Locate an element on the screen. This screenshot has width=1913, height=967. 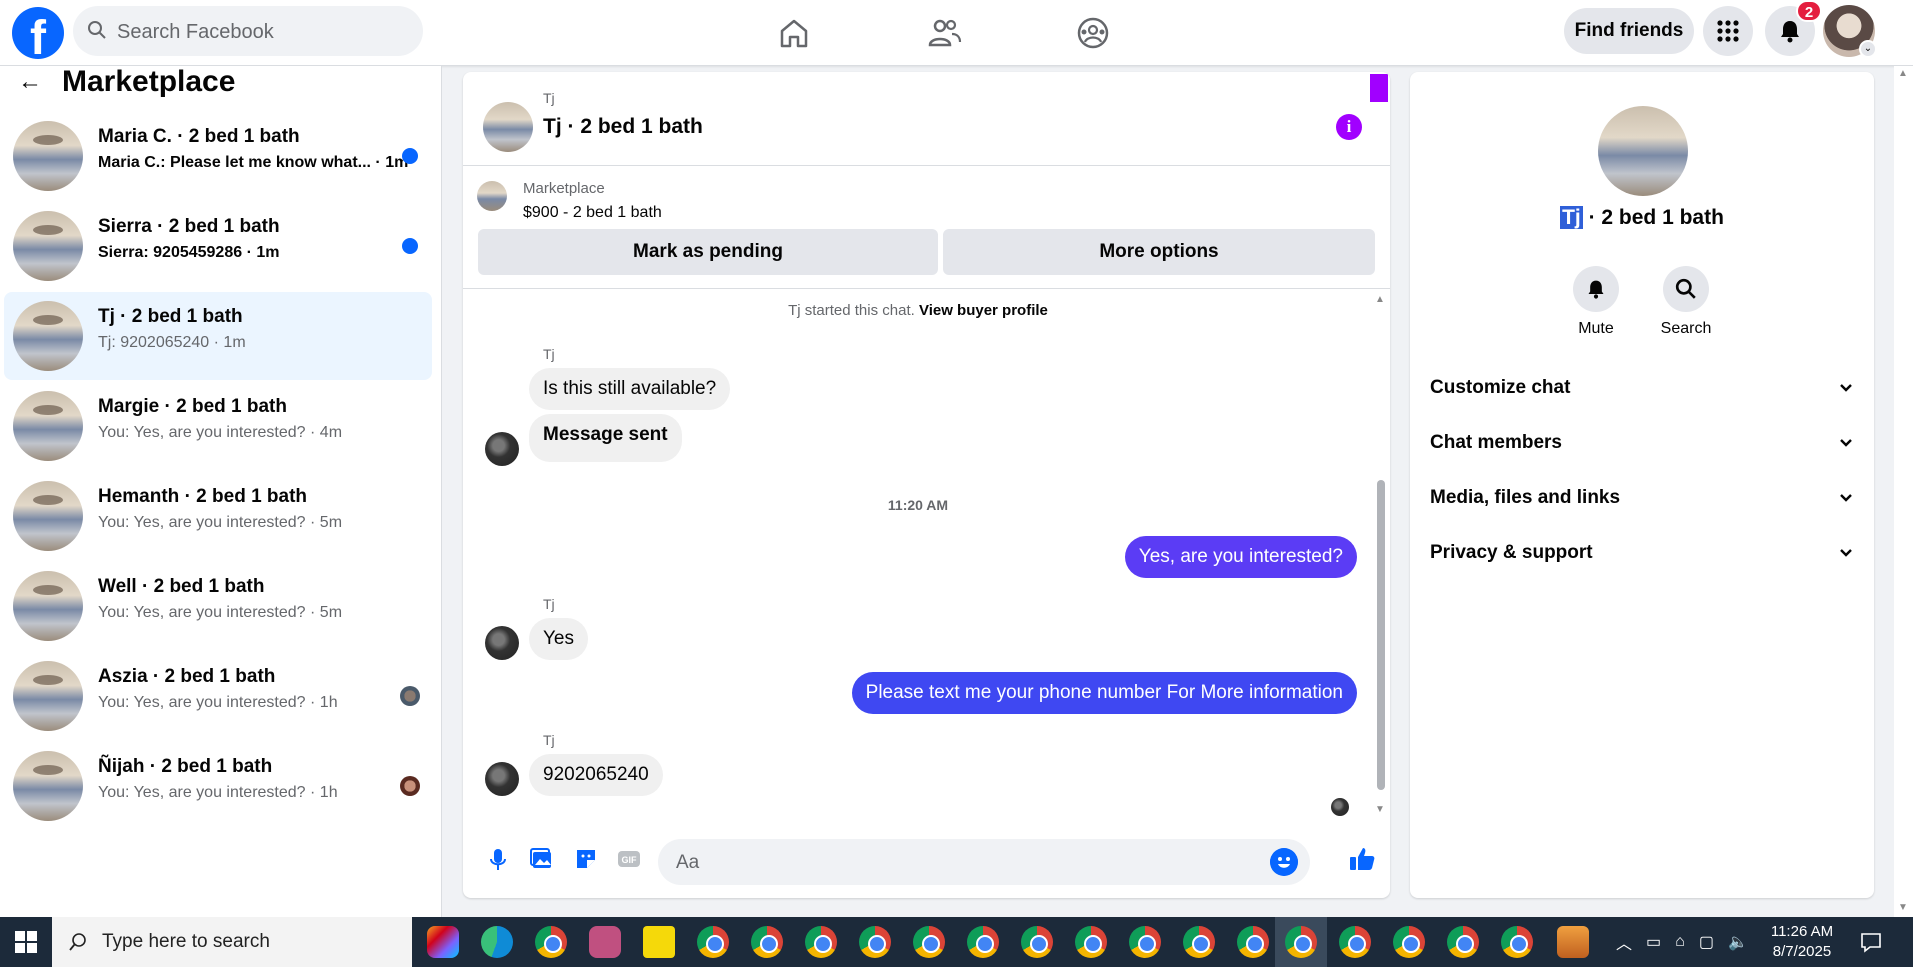
search-facebook-input: Search Facebook is located at coordinates (248, 31).